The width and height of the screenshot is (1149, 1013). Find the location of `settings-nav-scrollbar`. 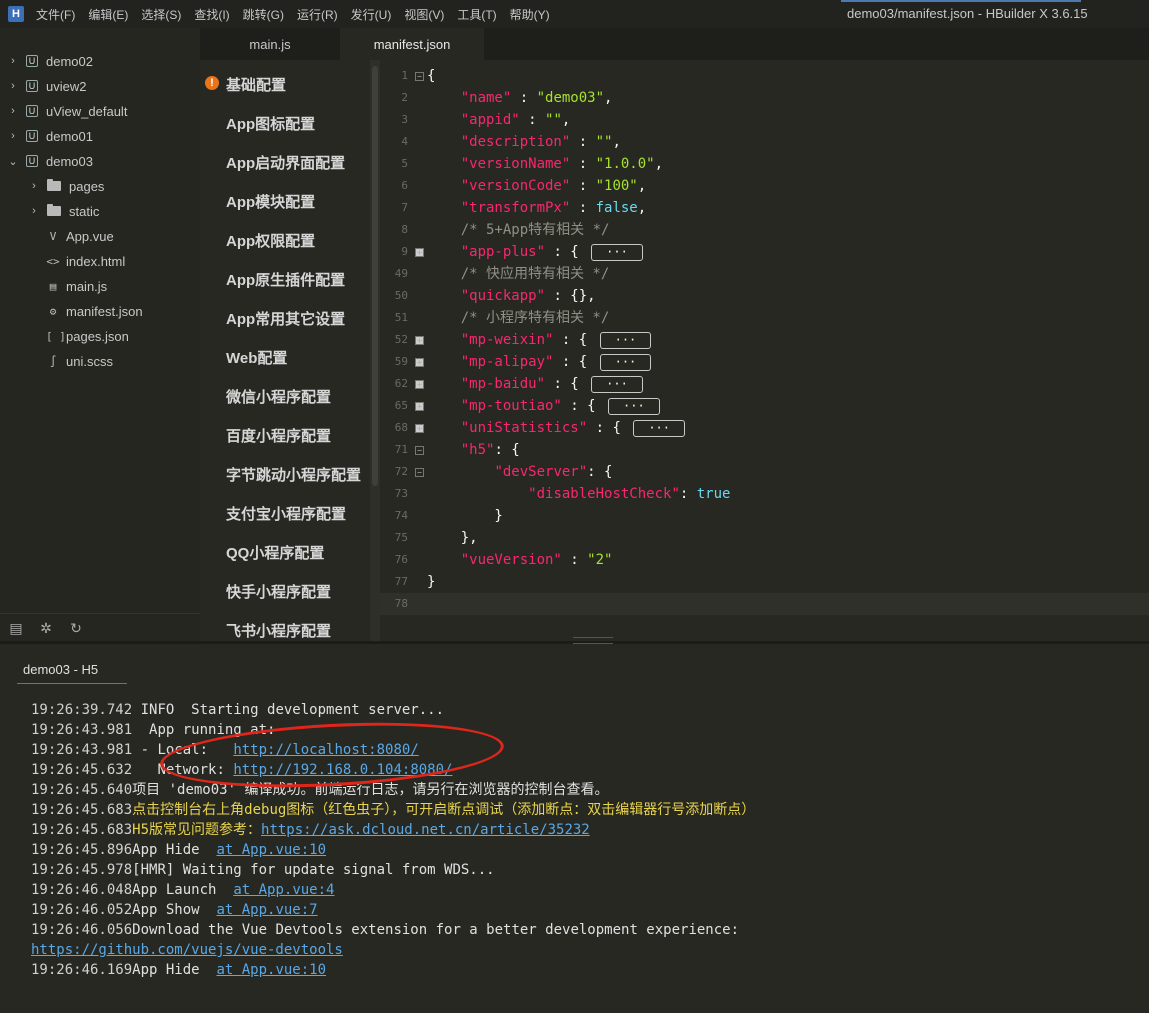

settings-nav-scrollbar is located at coordinates (375, 350).